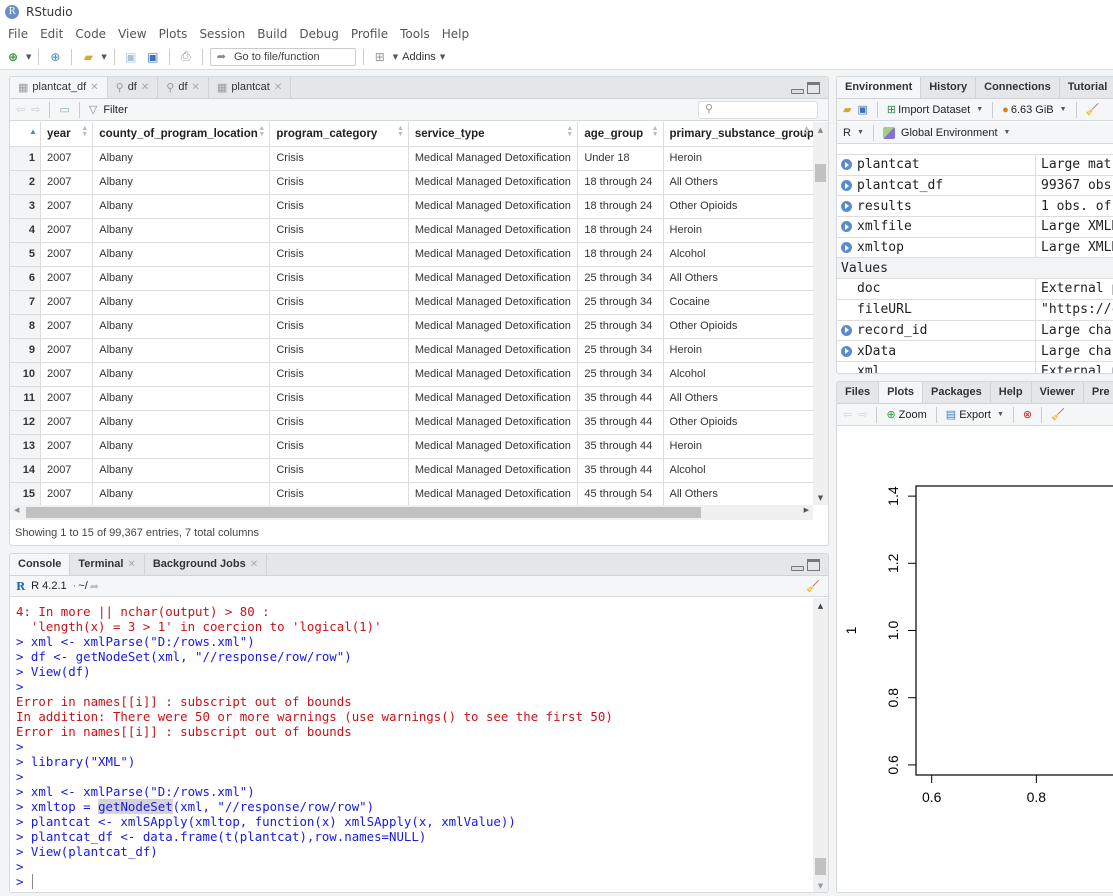  Describe the element at coordinates (272, 34) in the screenshot. I see `menu-build: Build` at that location.